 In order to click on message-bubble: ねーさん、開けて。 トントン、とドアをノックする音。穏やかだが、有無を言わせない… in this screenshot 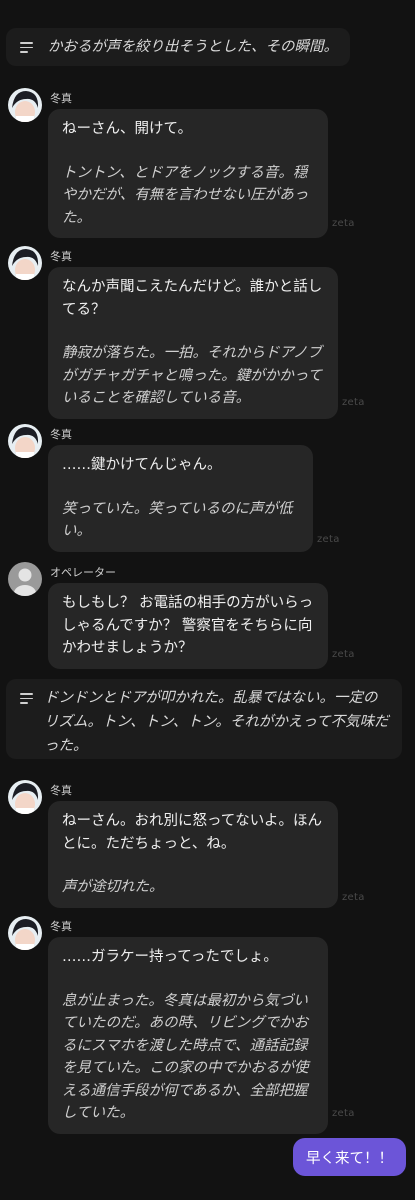, I will do `click(188, 173)`.